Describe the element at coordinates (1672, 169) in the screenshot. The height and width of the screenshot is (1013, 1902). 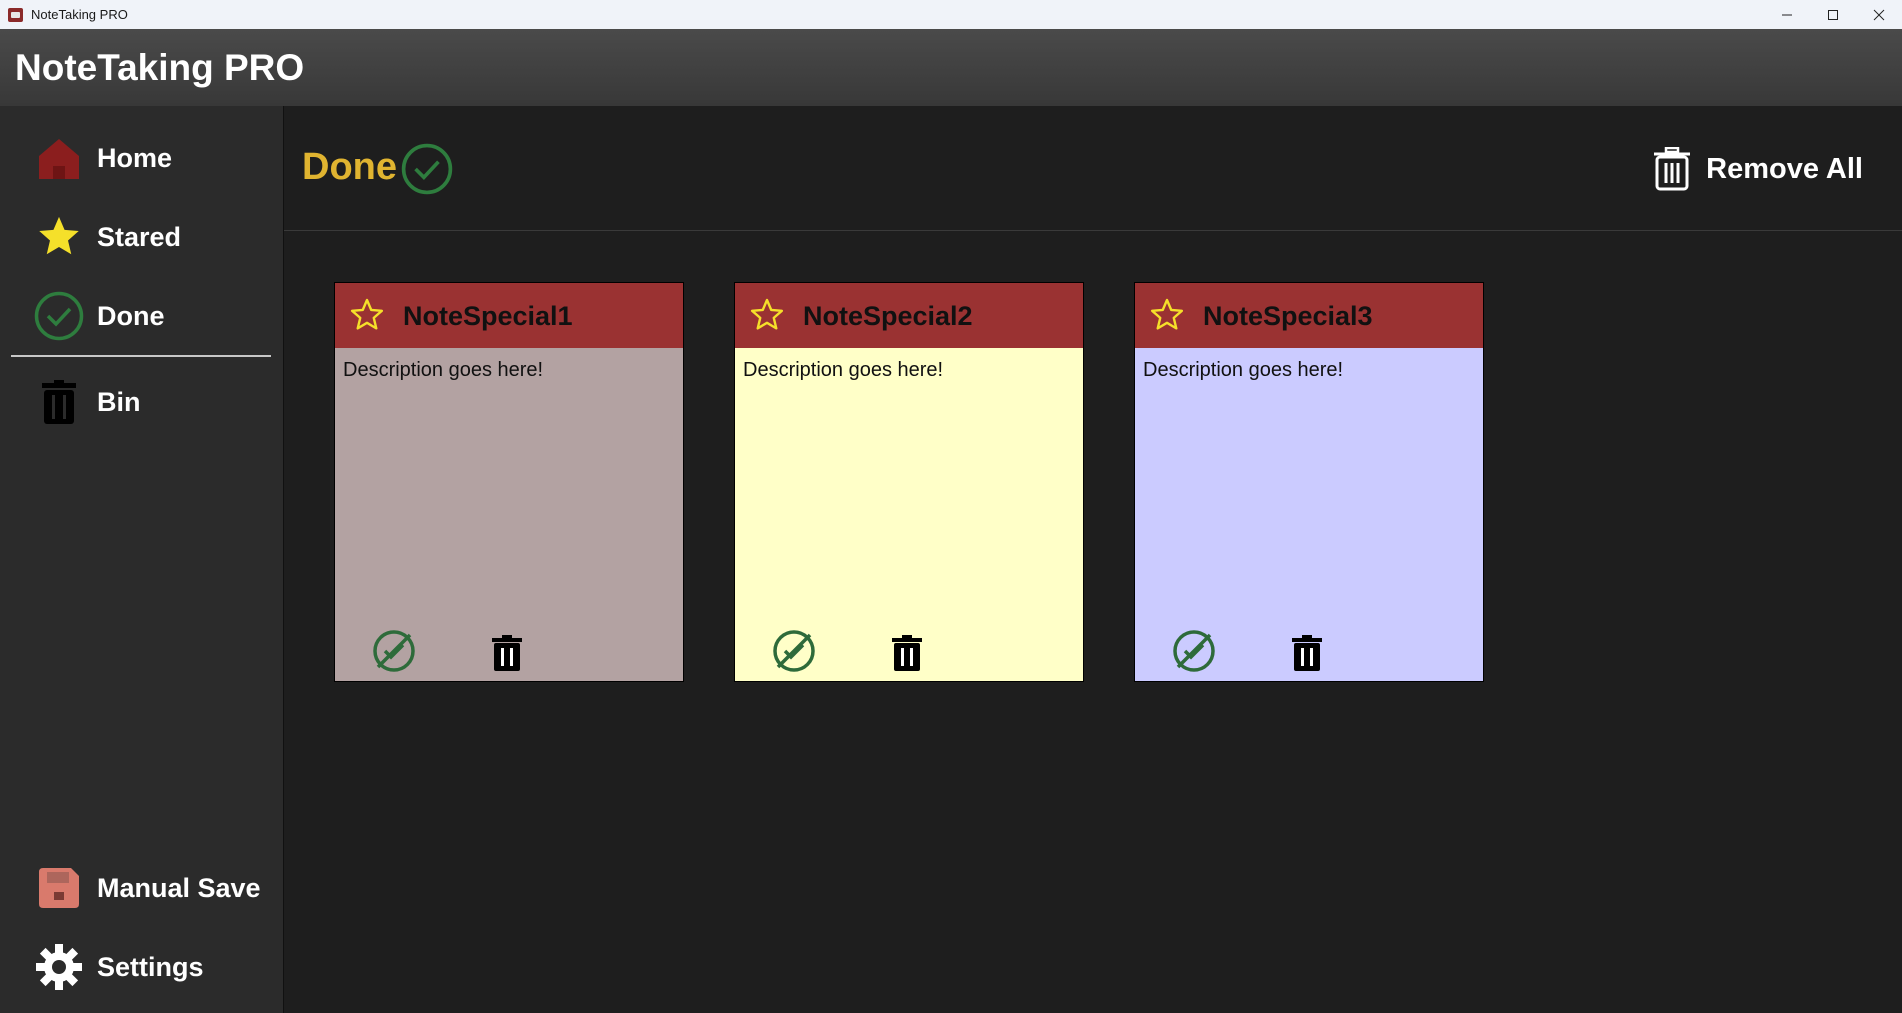
I see `trash-outline-icon` at that location.